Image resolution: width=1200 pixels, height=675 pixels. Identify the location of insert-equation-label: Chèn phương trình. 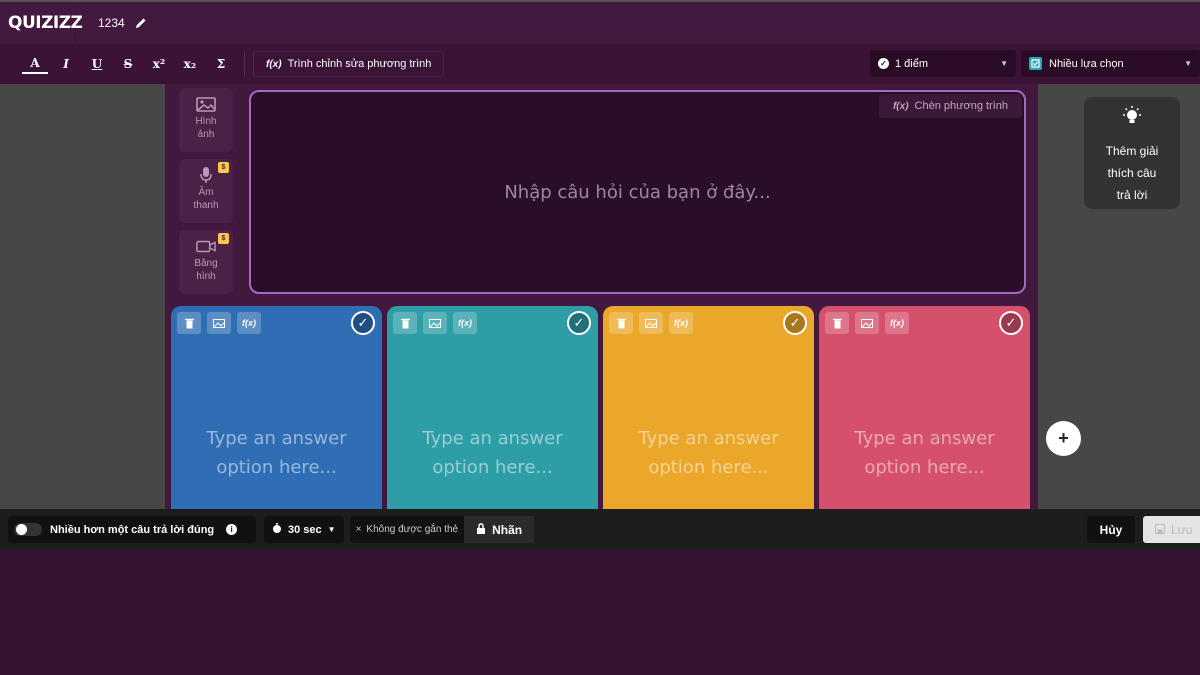
(961, 106).